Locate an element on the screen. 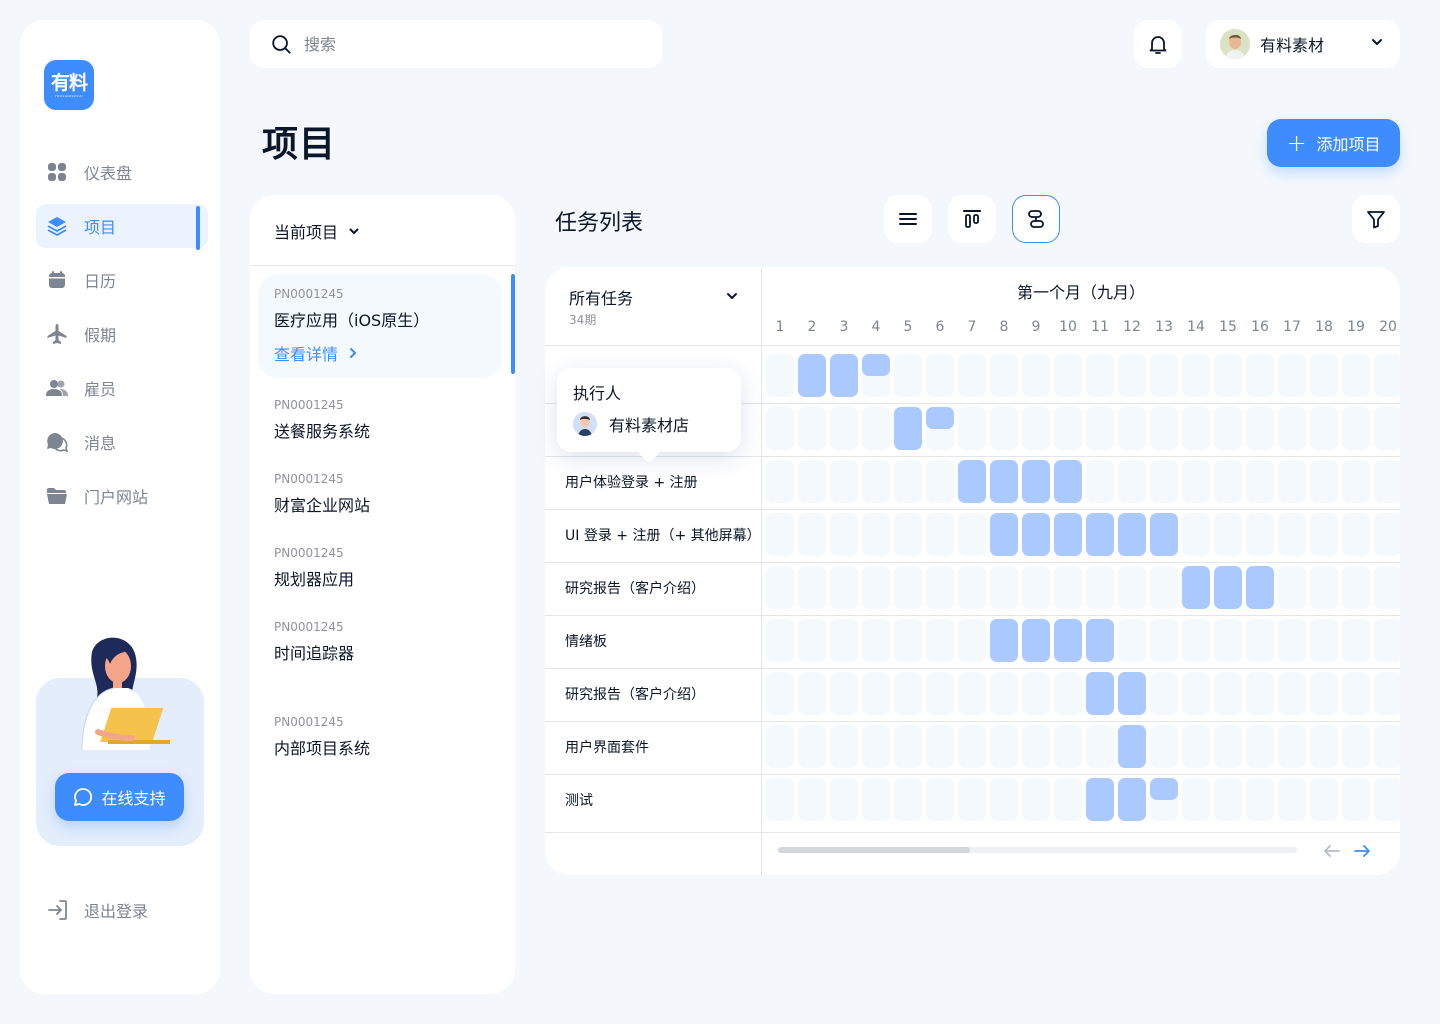 The height and width of the screenshot is (1024, 1440). notifications-button is located at coordinates (1158, 44).